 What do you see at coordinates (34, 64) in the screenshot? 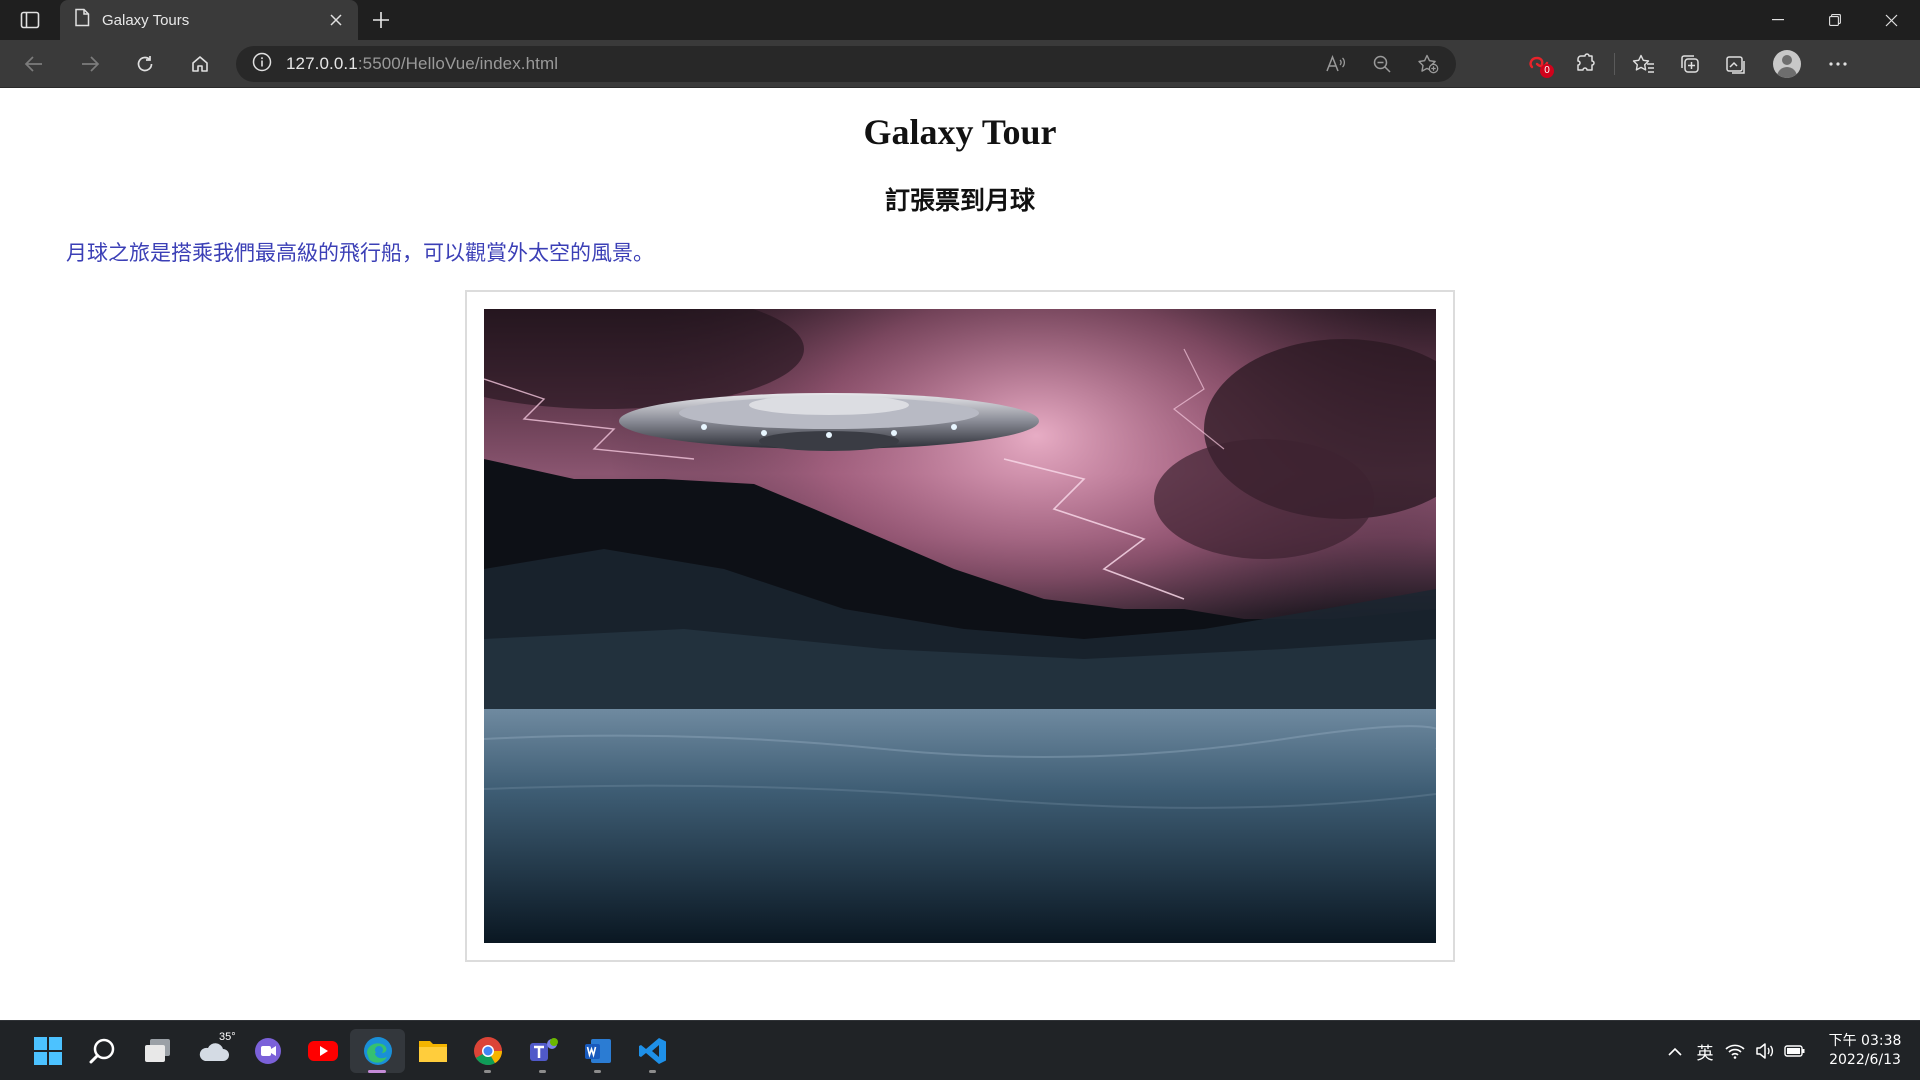
I see `back-icon` at bounding box center [34, 64].